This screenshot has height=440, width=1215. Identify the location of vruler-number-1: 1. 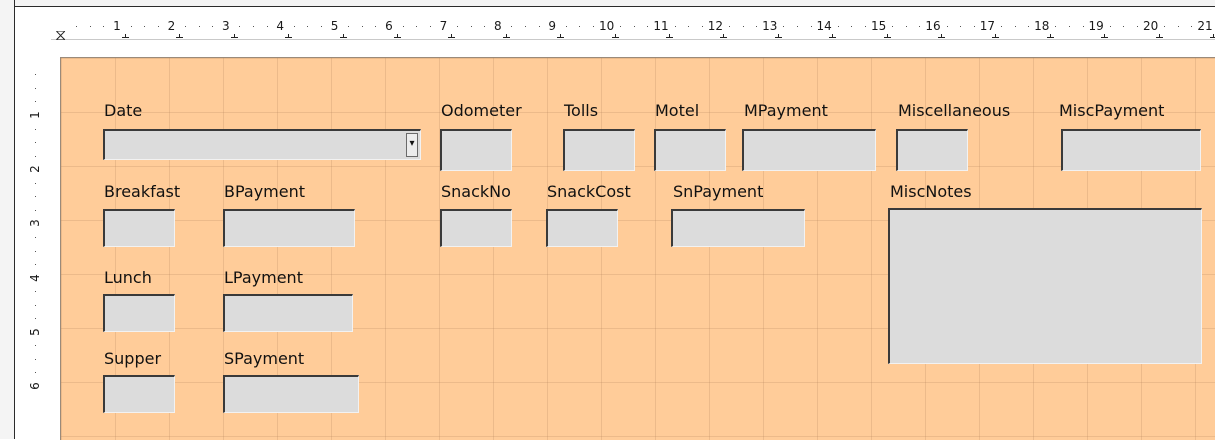
(35, 115).